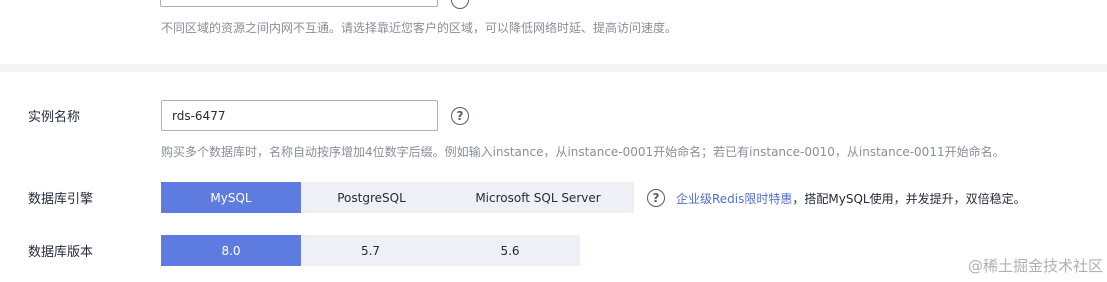  What do you see at coordinates (734, 199) in the screenshot?
I see `redis-promo-link: 企业级Redis限时特惠` at bounding box center [734, 199].